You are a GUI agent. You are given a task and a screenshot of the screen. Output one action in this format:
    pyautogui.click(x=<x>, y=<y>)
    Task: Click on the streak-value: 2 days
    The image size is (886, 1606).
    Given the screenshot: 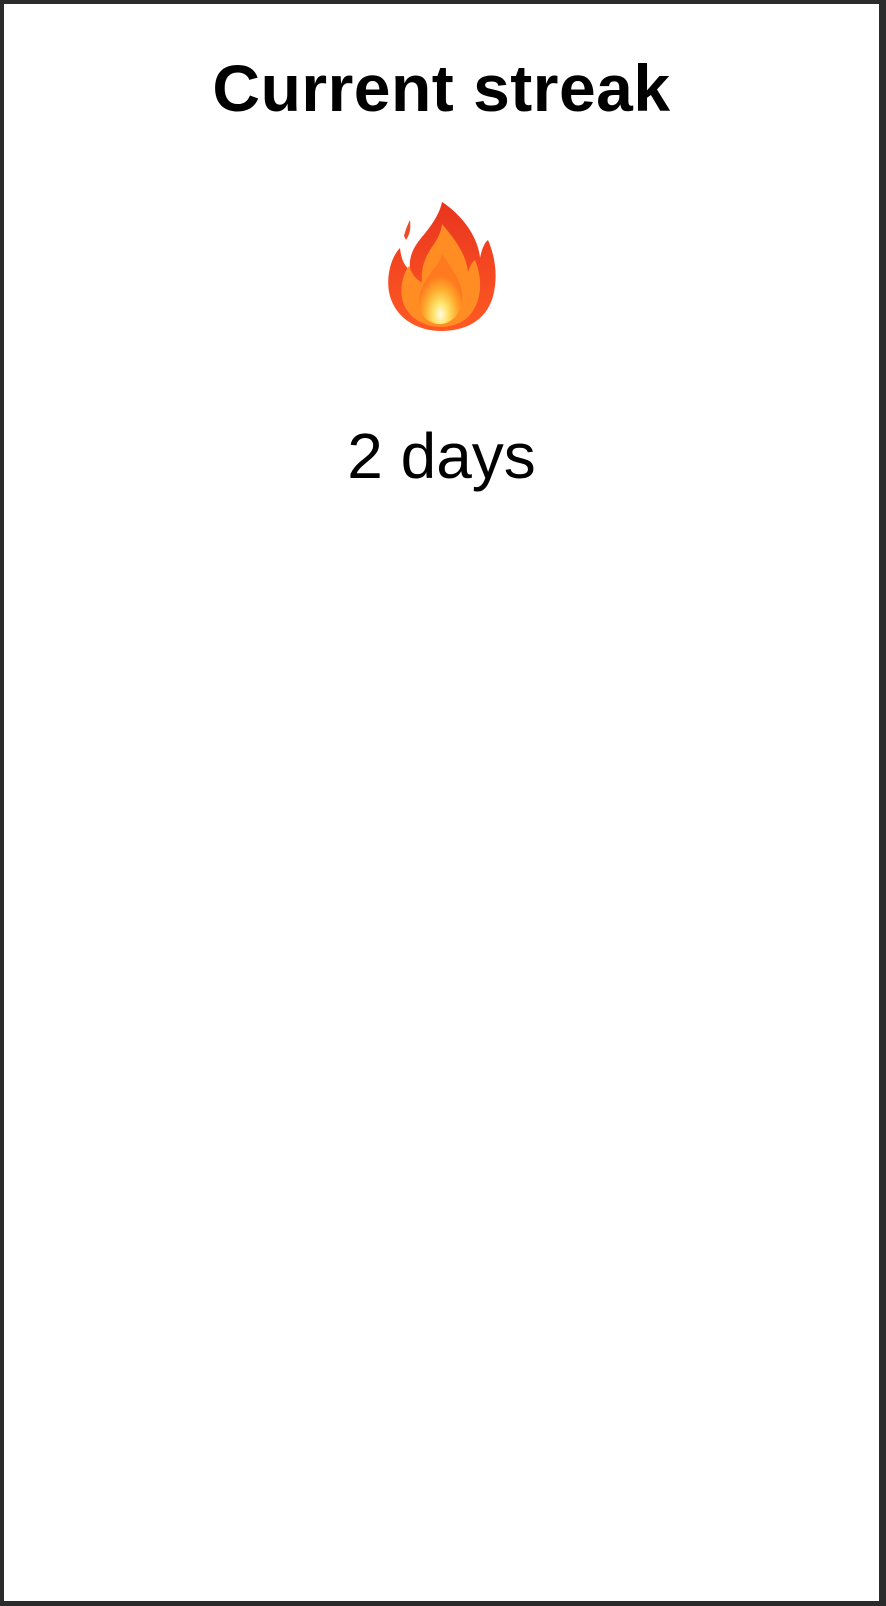 What is the action you would take?
    pyautogui.click(x=441, y=456)
    